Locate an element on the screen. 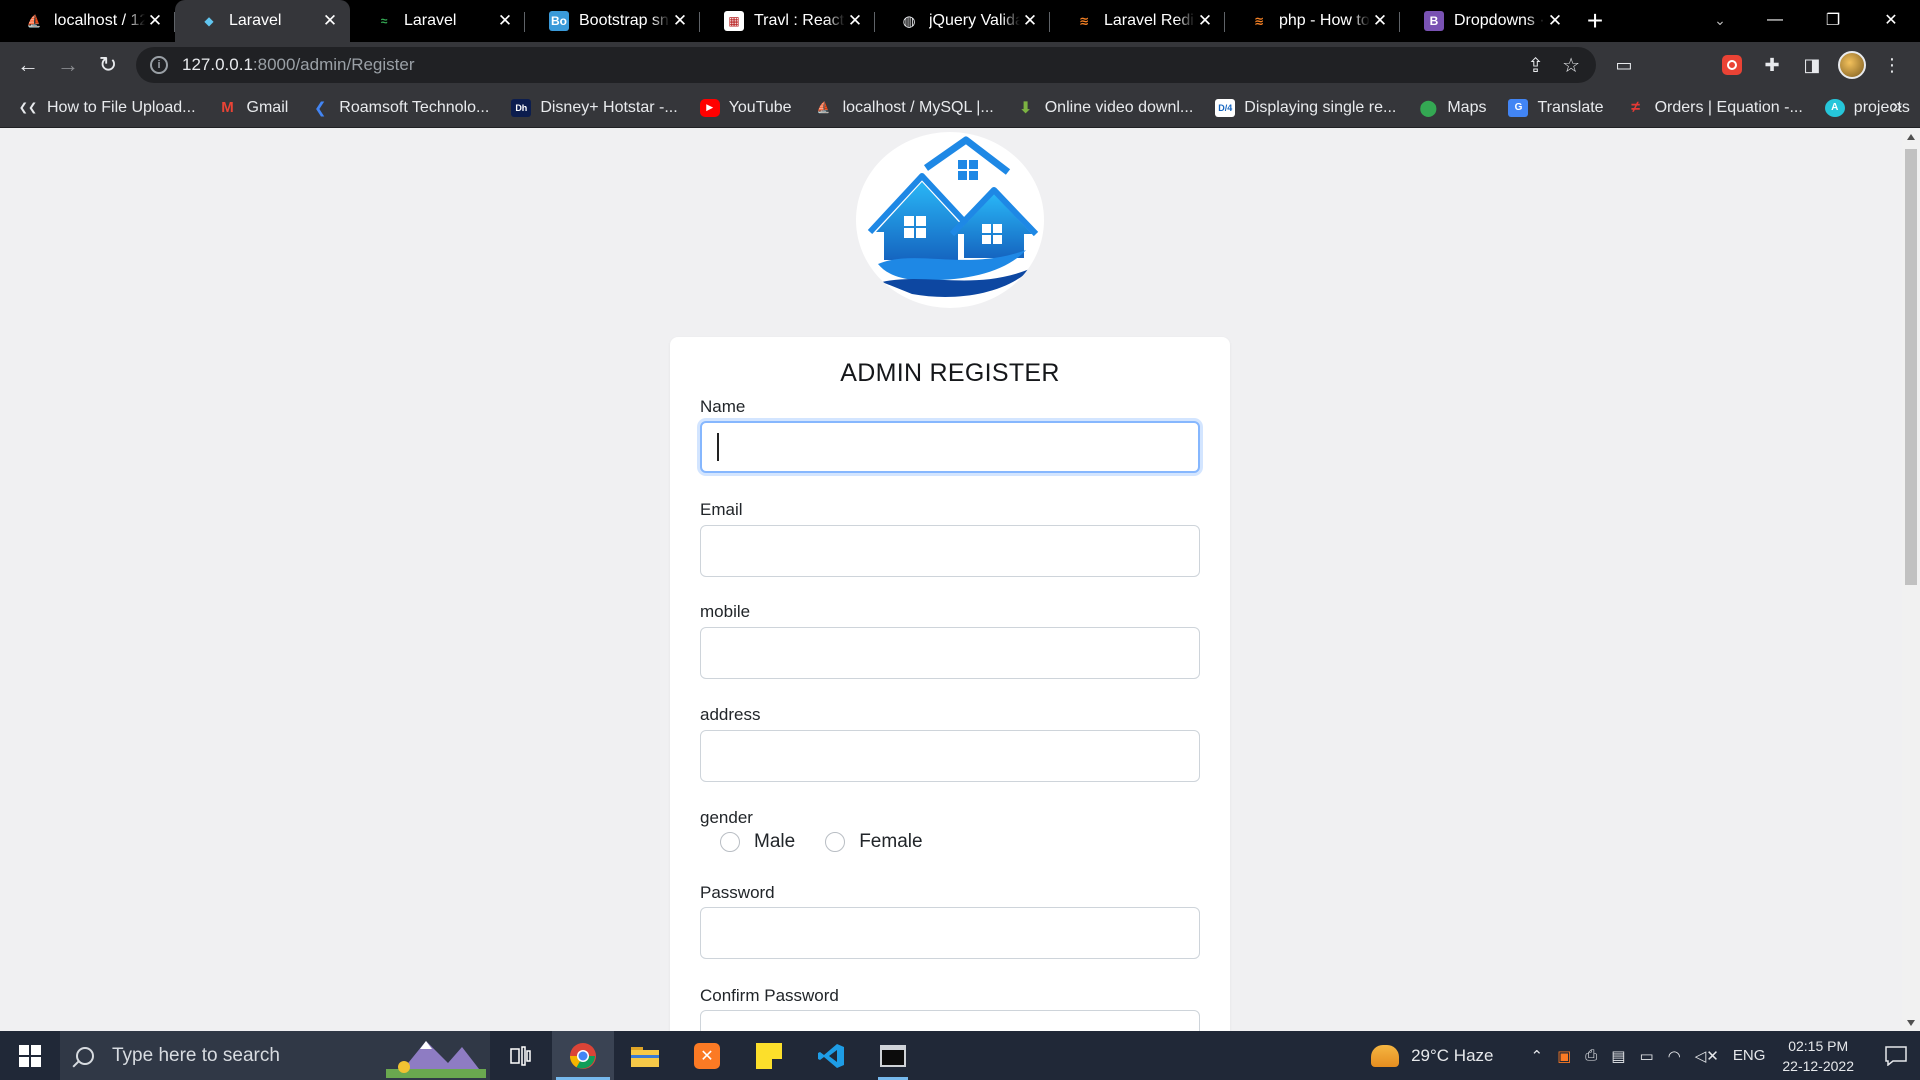  language-indicator: ENG is located at coordinates (1749, 1055).